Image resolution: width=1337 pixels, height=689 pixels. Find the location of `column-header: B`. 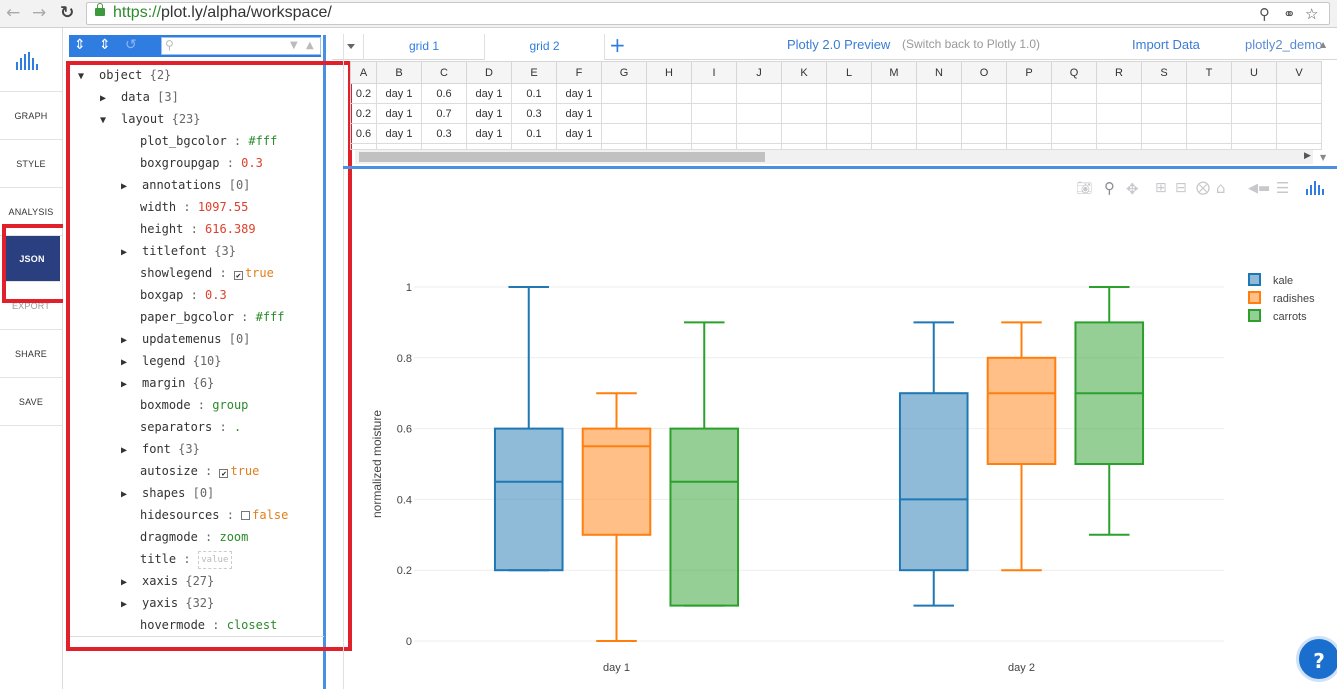

column-header: B is located at coordinates (399, 72).